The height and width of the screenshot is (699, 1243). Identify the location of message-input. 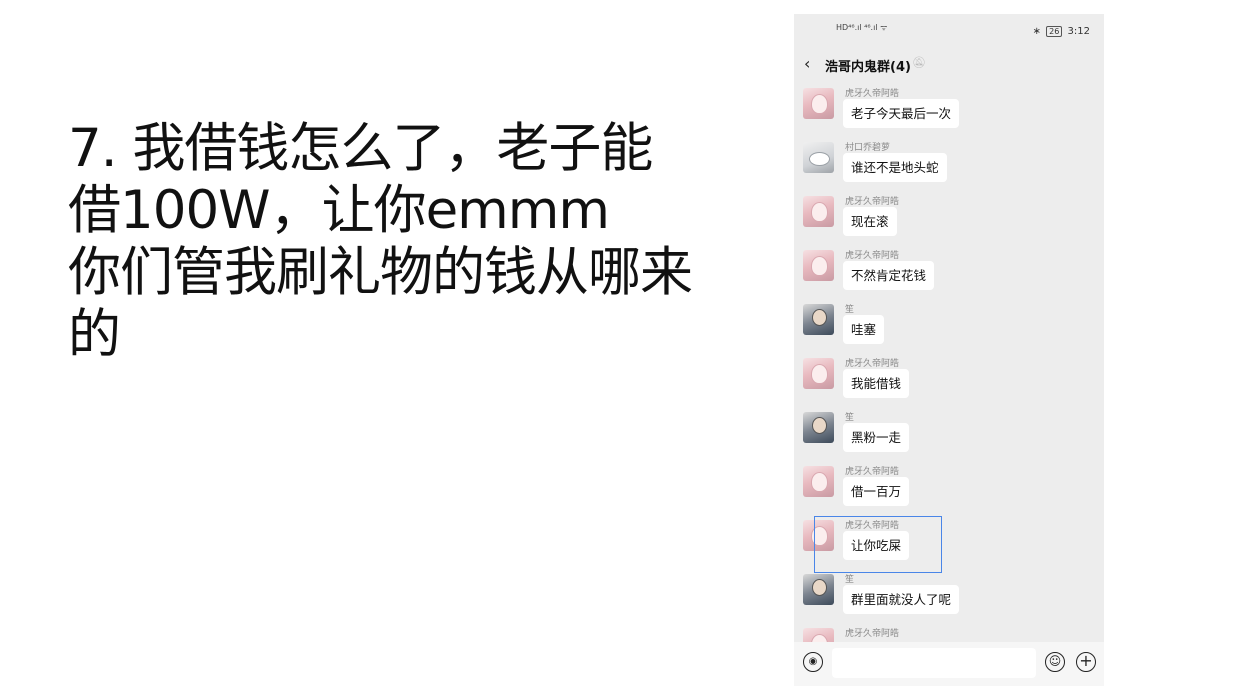
(934, 663).